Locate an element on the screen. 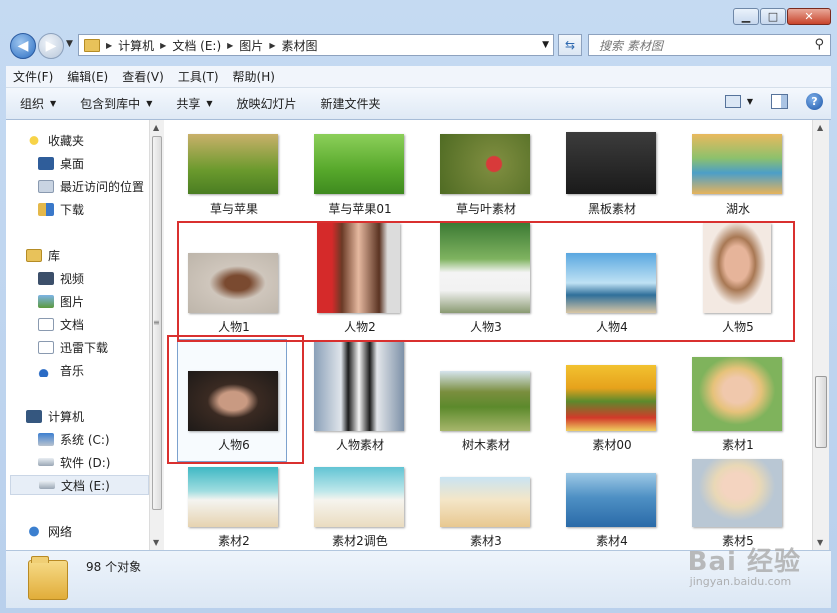  file-name: 素材4 is located at coordinates (612, 540).